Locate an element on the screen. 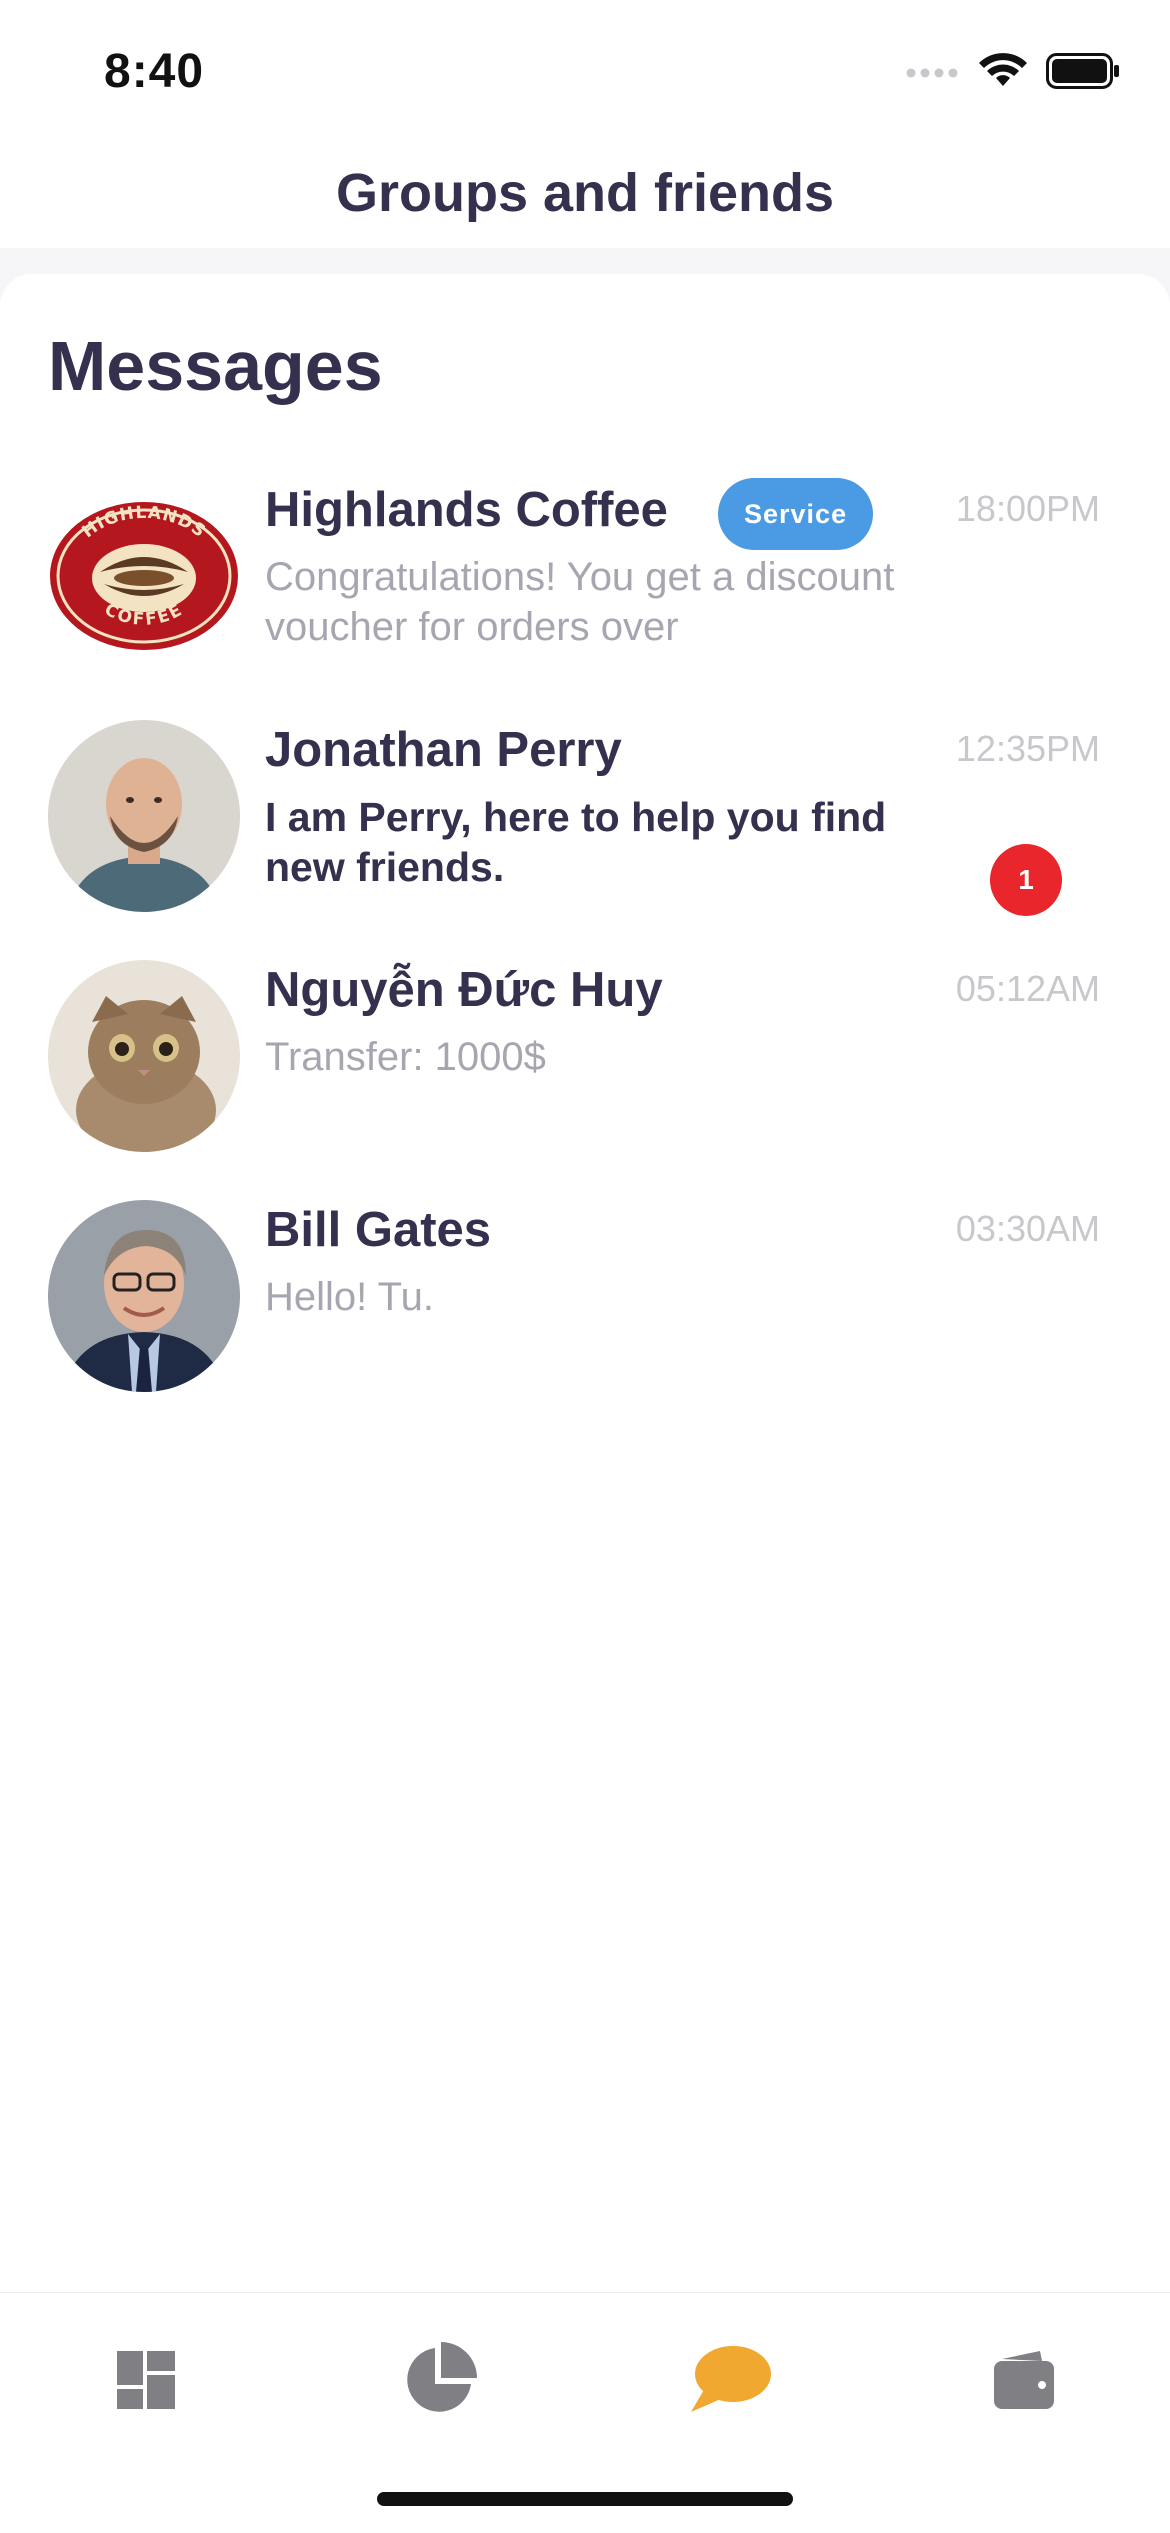  status-bar: 8:40 is located at coordinates (585, 65).